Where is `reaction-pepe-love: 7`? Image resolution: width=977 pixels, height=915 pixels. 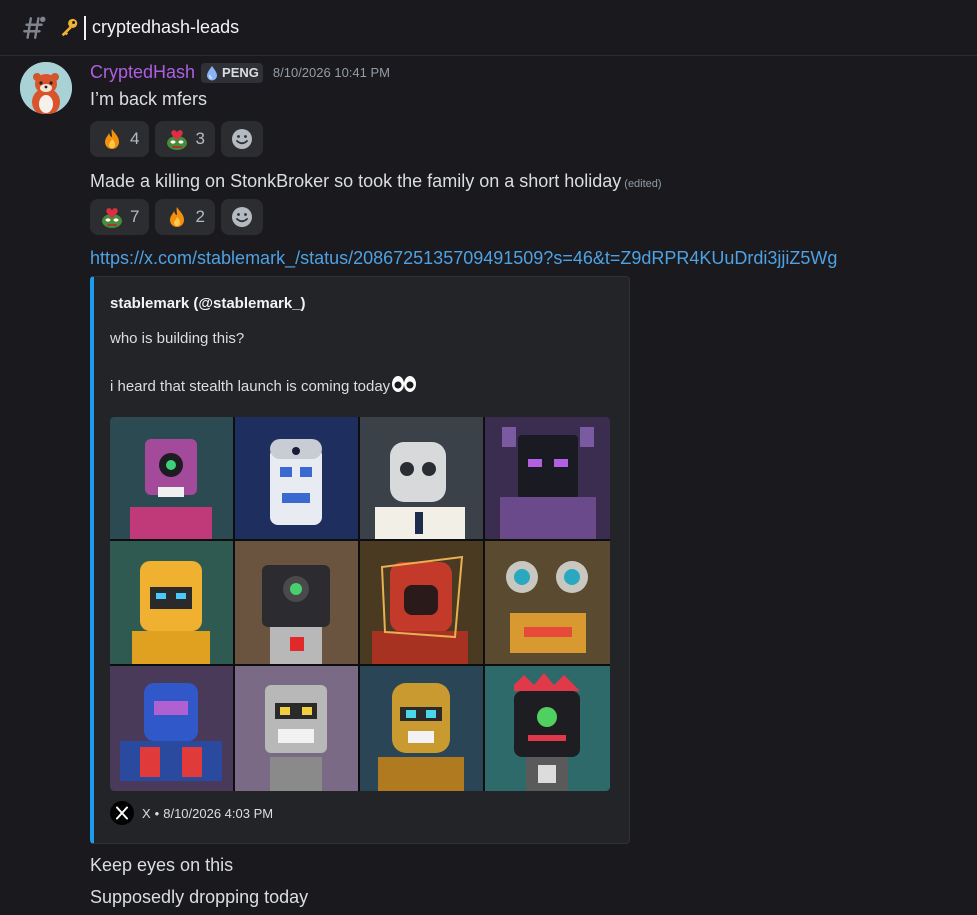
reaction-pepe-love: 7 is located at coordinates (120, 217).